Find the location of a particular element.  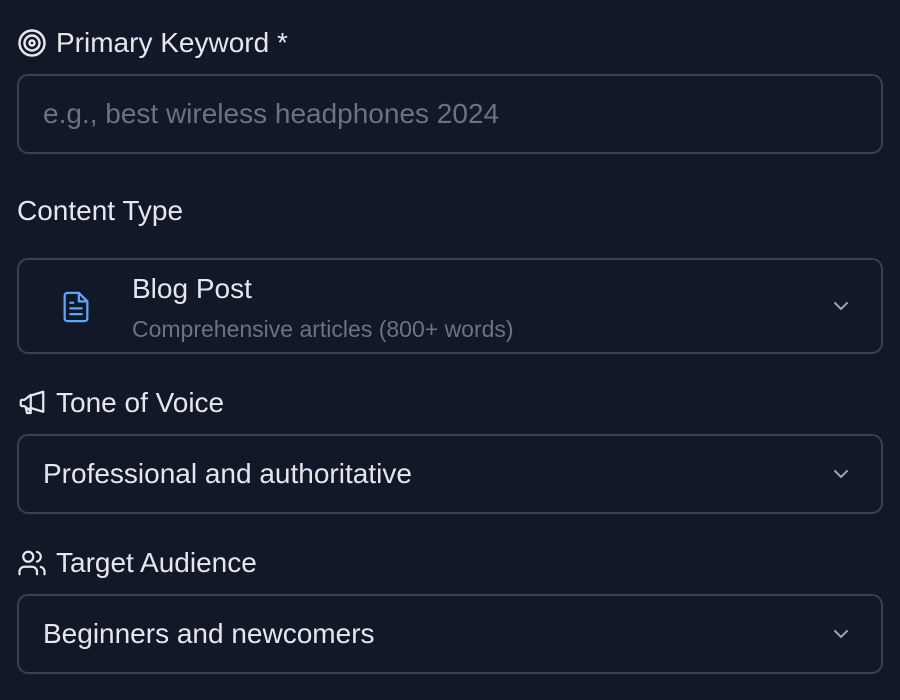

users-icon is located at coordinates (32, 563).